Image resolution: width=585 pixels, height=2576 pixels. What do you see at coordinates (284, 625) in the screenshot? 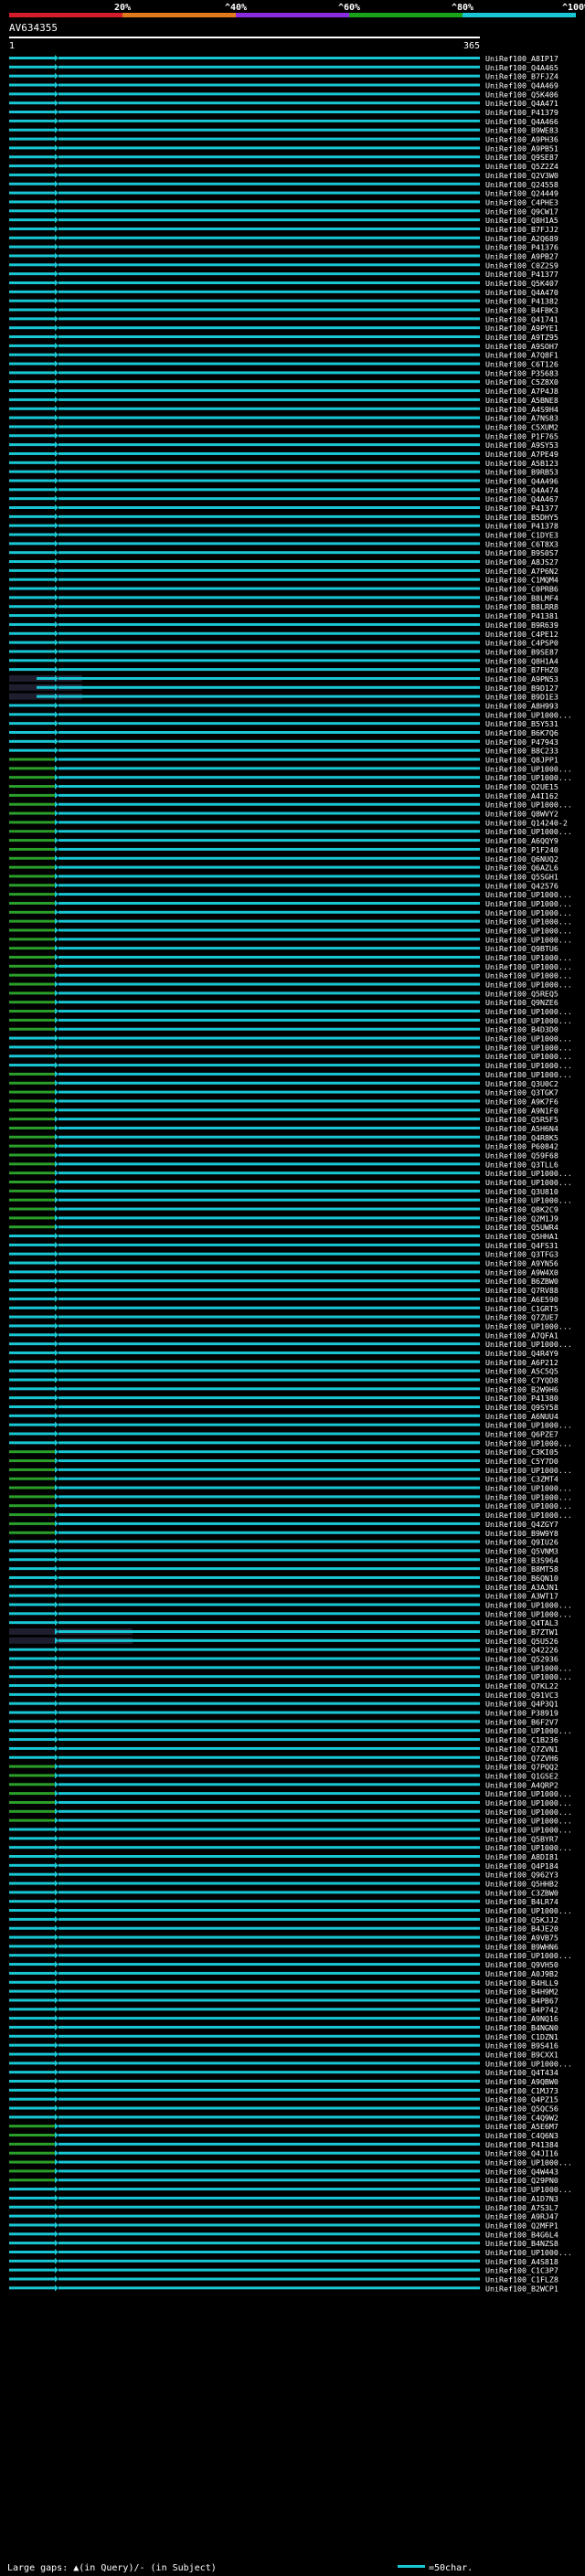
I see `alignment-row: UniRef100_B9R639` at bounding box center [284, 625].